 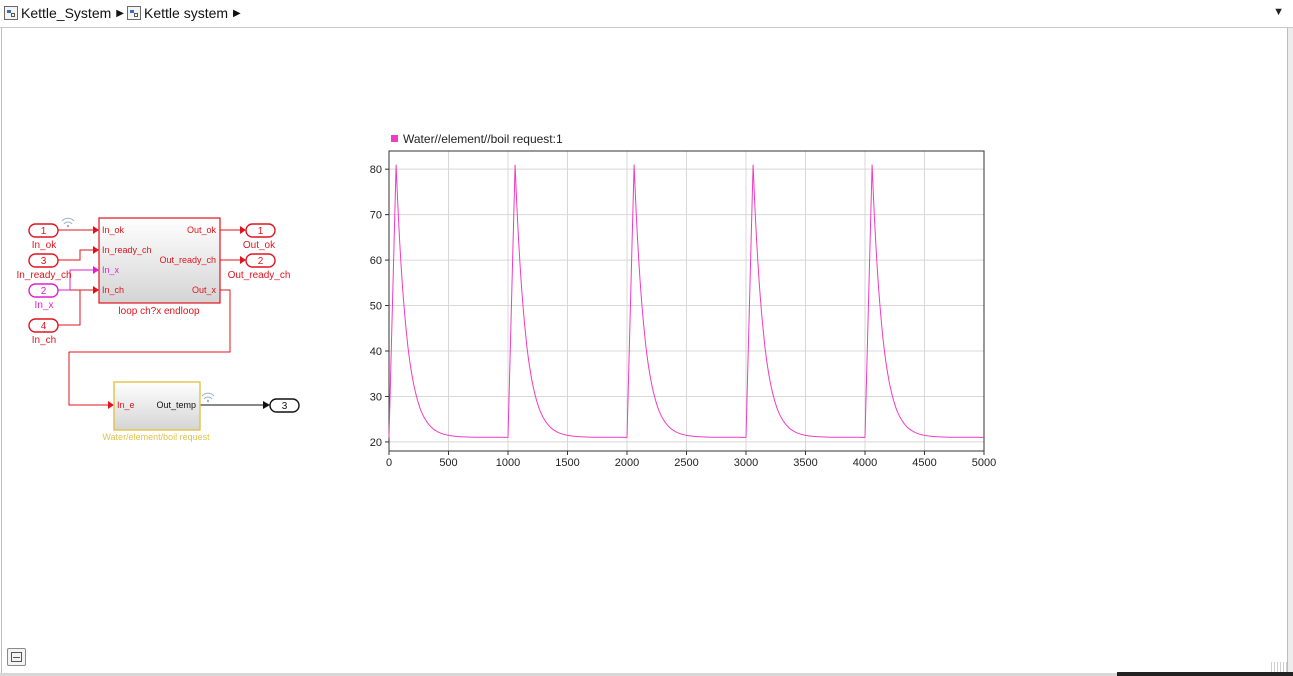 I want to click on collapse-toggle-button, so click(x=16, y=657).